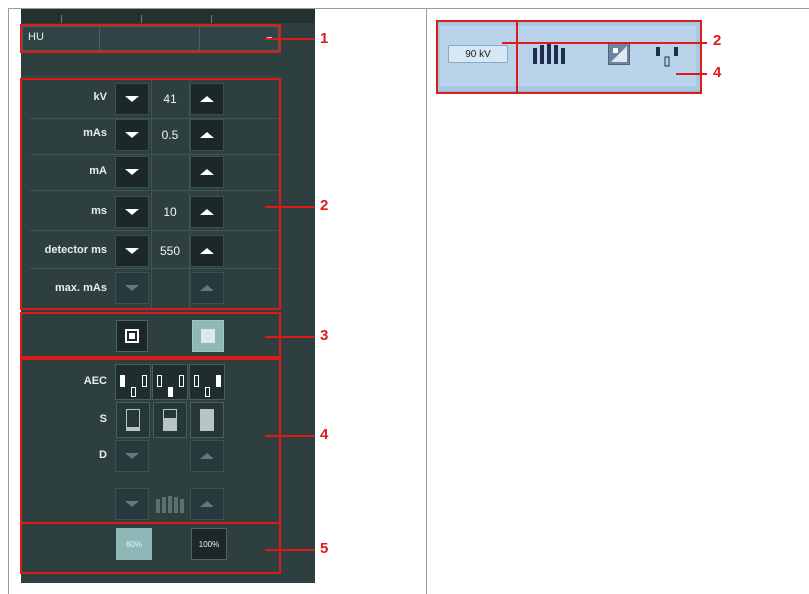 The width and height of the screenshot is (809, 594). Describe the element at coordinates (426, 301) in the screenshot. I see `frame-divider` at that location.